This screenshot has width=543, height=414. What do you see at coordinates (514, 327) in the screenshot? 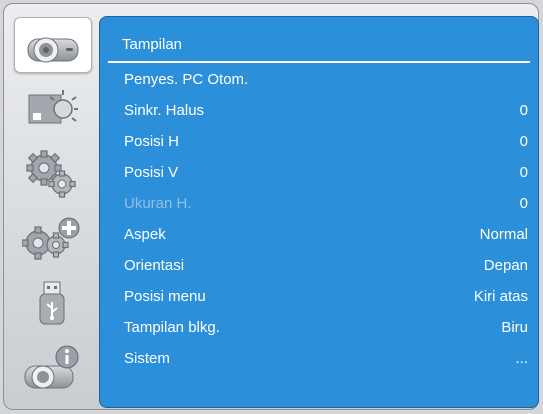
I see `menu-item-value: Biru` at bounding box center [514, 327].